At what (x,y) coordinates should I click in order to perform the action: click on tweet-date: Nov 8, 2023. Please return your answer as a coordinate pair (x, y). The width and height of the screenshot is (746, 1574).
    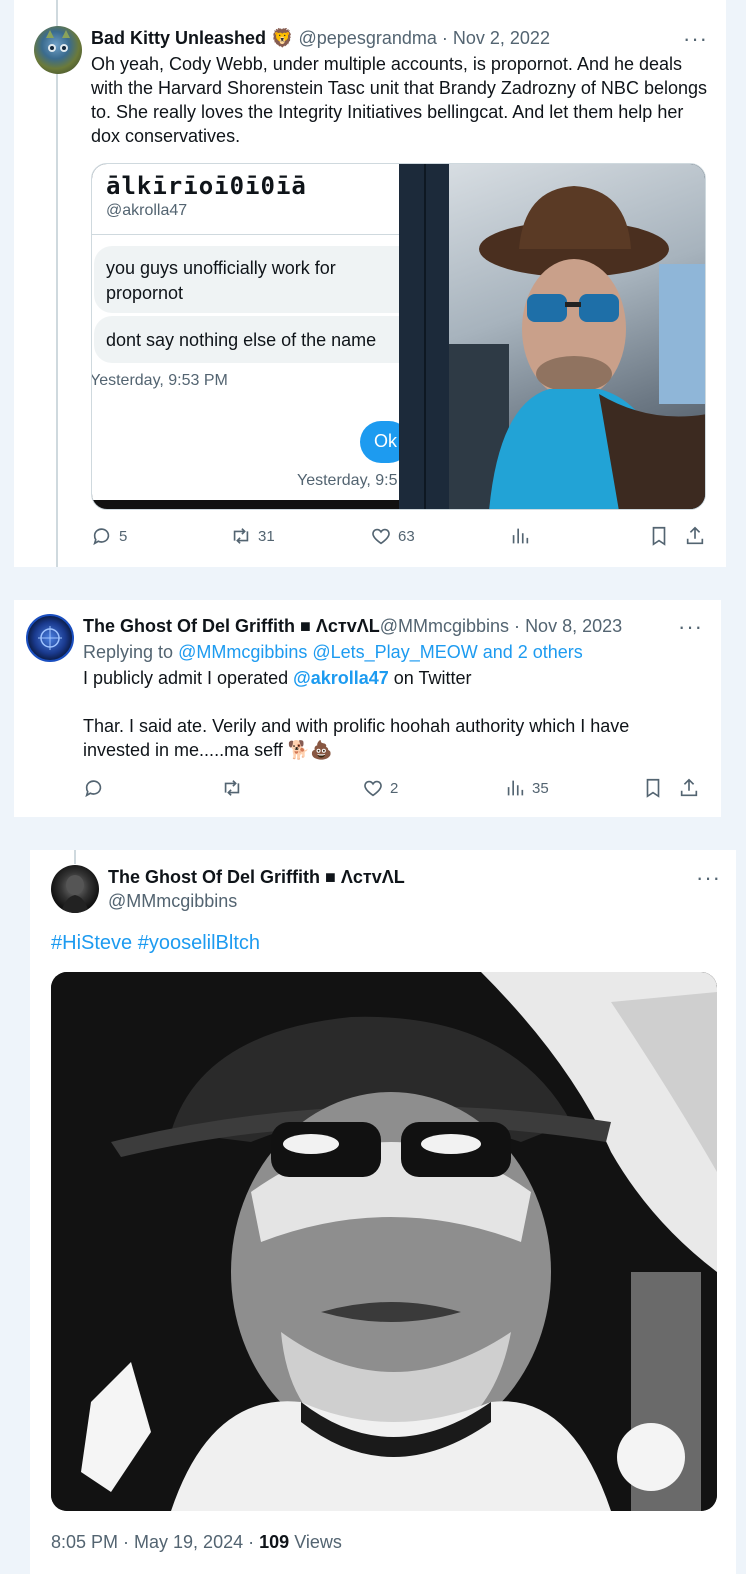
    Looking at the image, I should click on (573, 626).